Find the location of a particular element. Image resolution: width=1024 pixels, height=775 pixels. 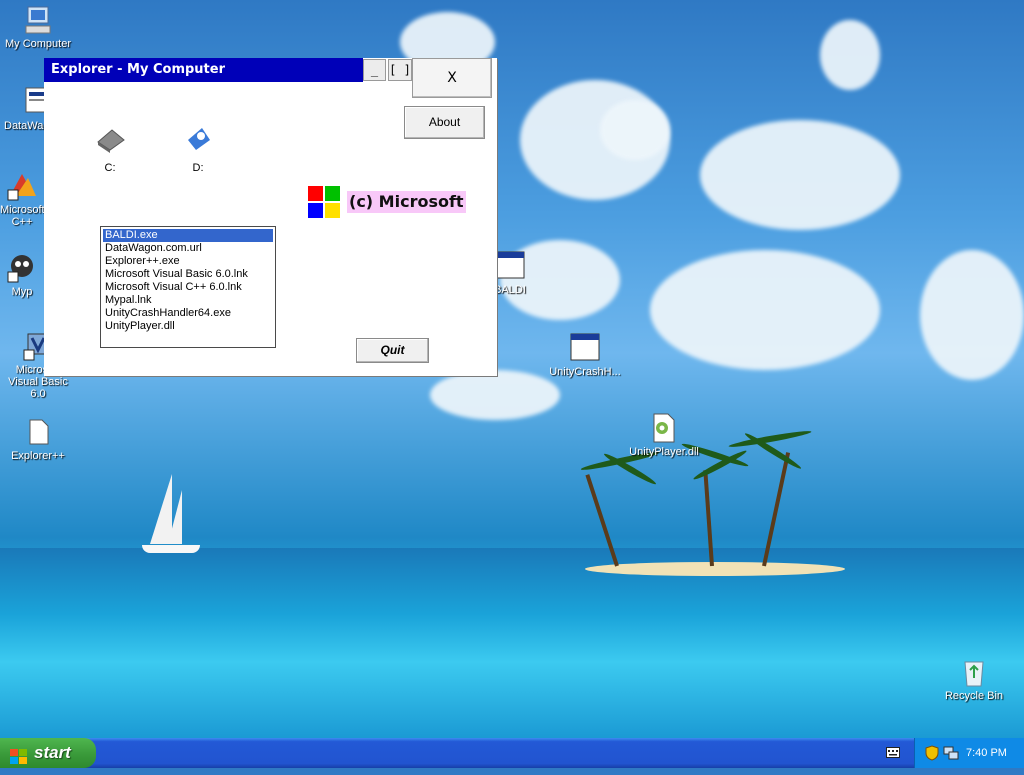

desktop-icon-label: UnityPlayer.dll is located at coordinates (664, 452).